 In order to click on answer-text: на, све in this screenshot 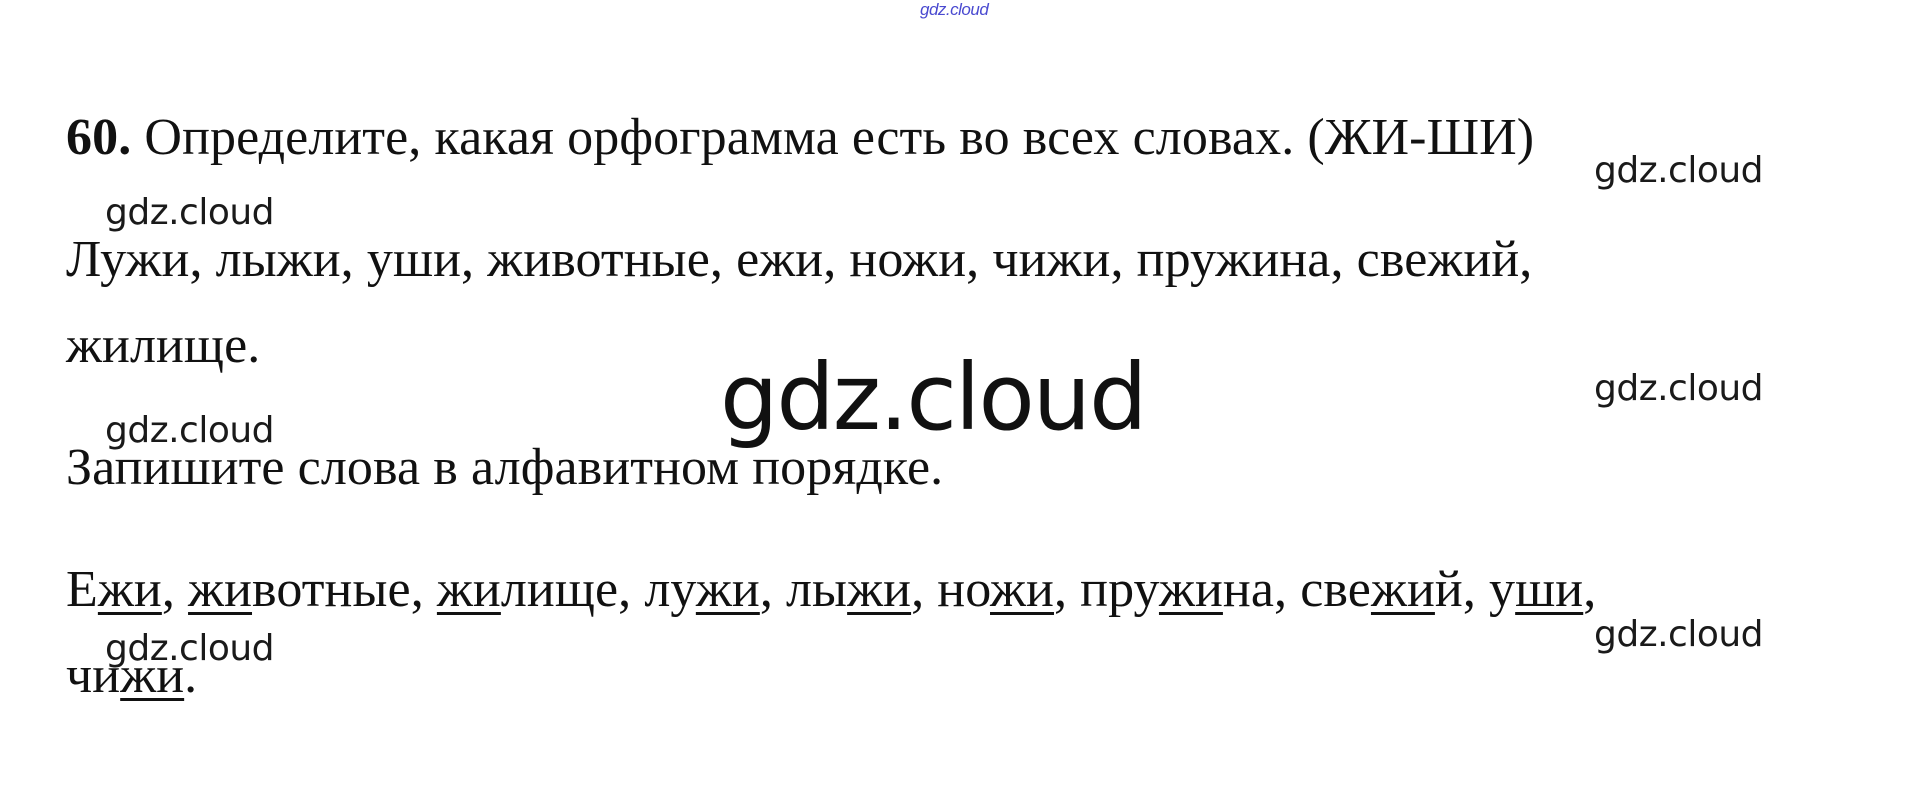, I will do `click(1296, 589)`.